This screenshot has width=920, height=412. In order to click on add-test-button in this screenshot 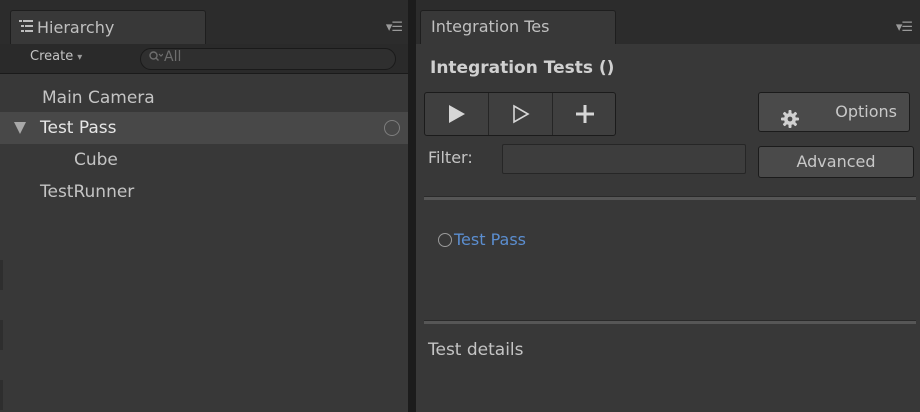, I will do `click(584, 114)`.